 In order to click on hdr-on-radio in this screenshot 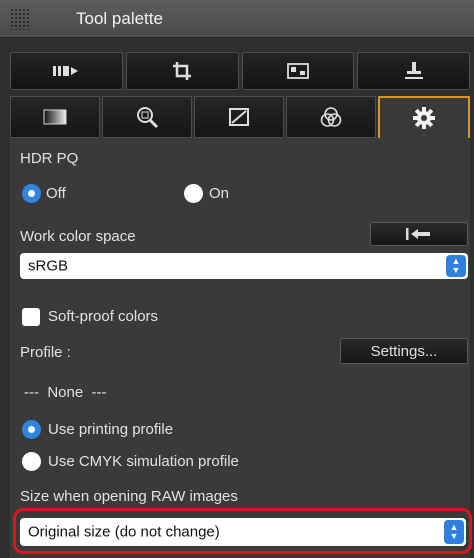, I will do `click(193, 193)`.